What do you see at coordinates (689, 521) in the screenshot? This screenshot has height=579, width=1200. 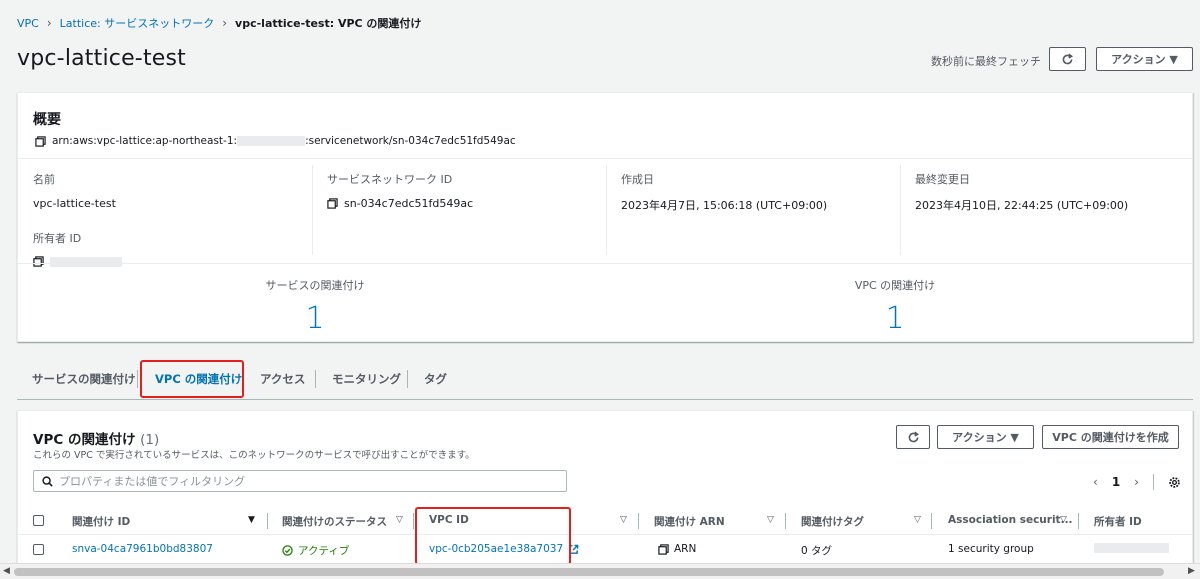 I see `column-header-assoc-arn: 関連付け ARN` at bounding box center [689, 521].